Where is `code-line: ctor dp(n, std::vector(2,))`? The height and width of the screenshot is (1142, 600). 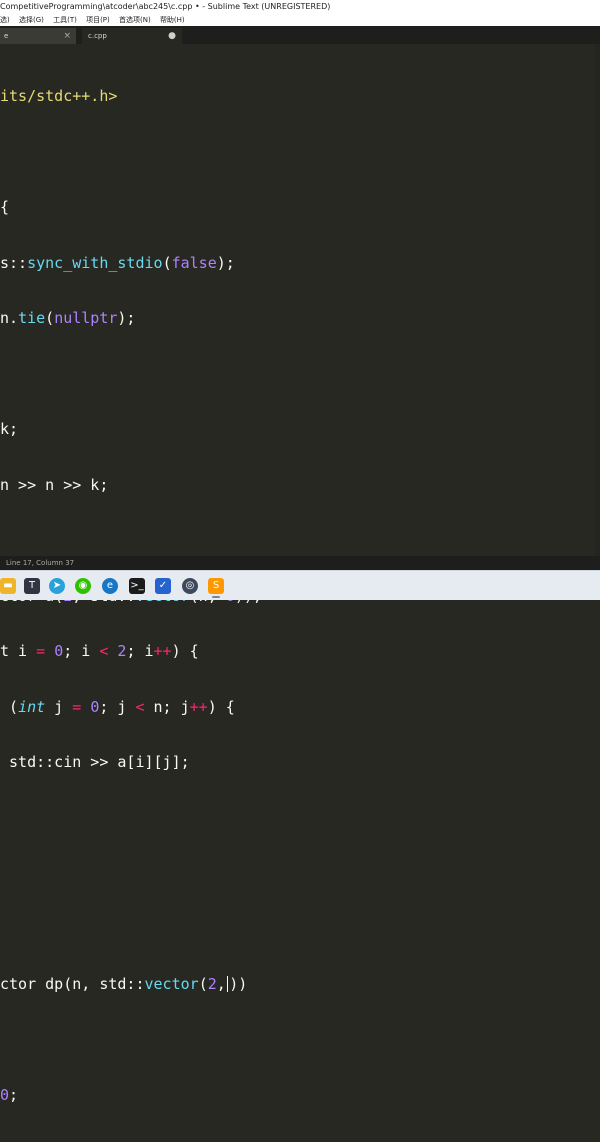 code-line: ctor dp(n, std::vector(2,)) is located at coordinates (124, 984).